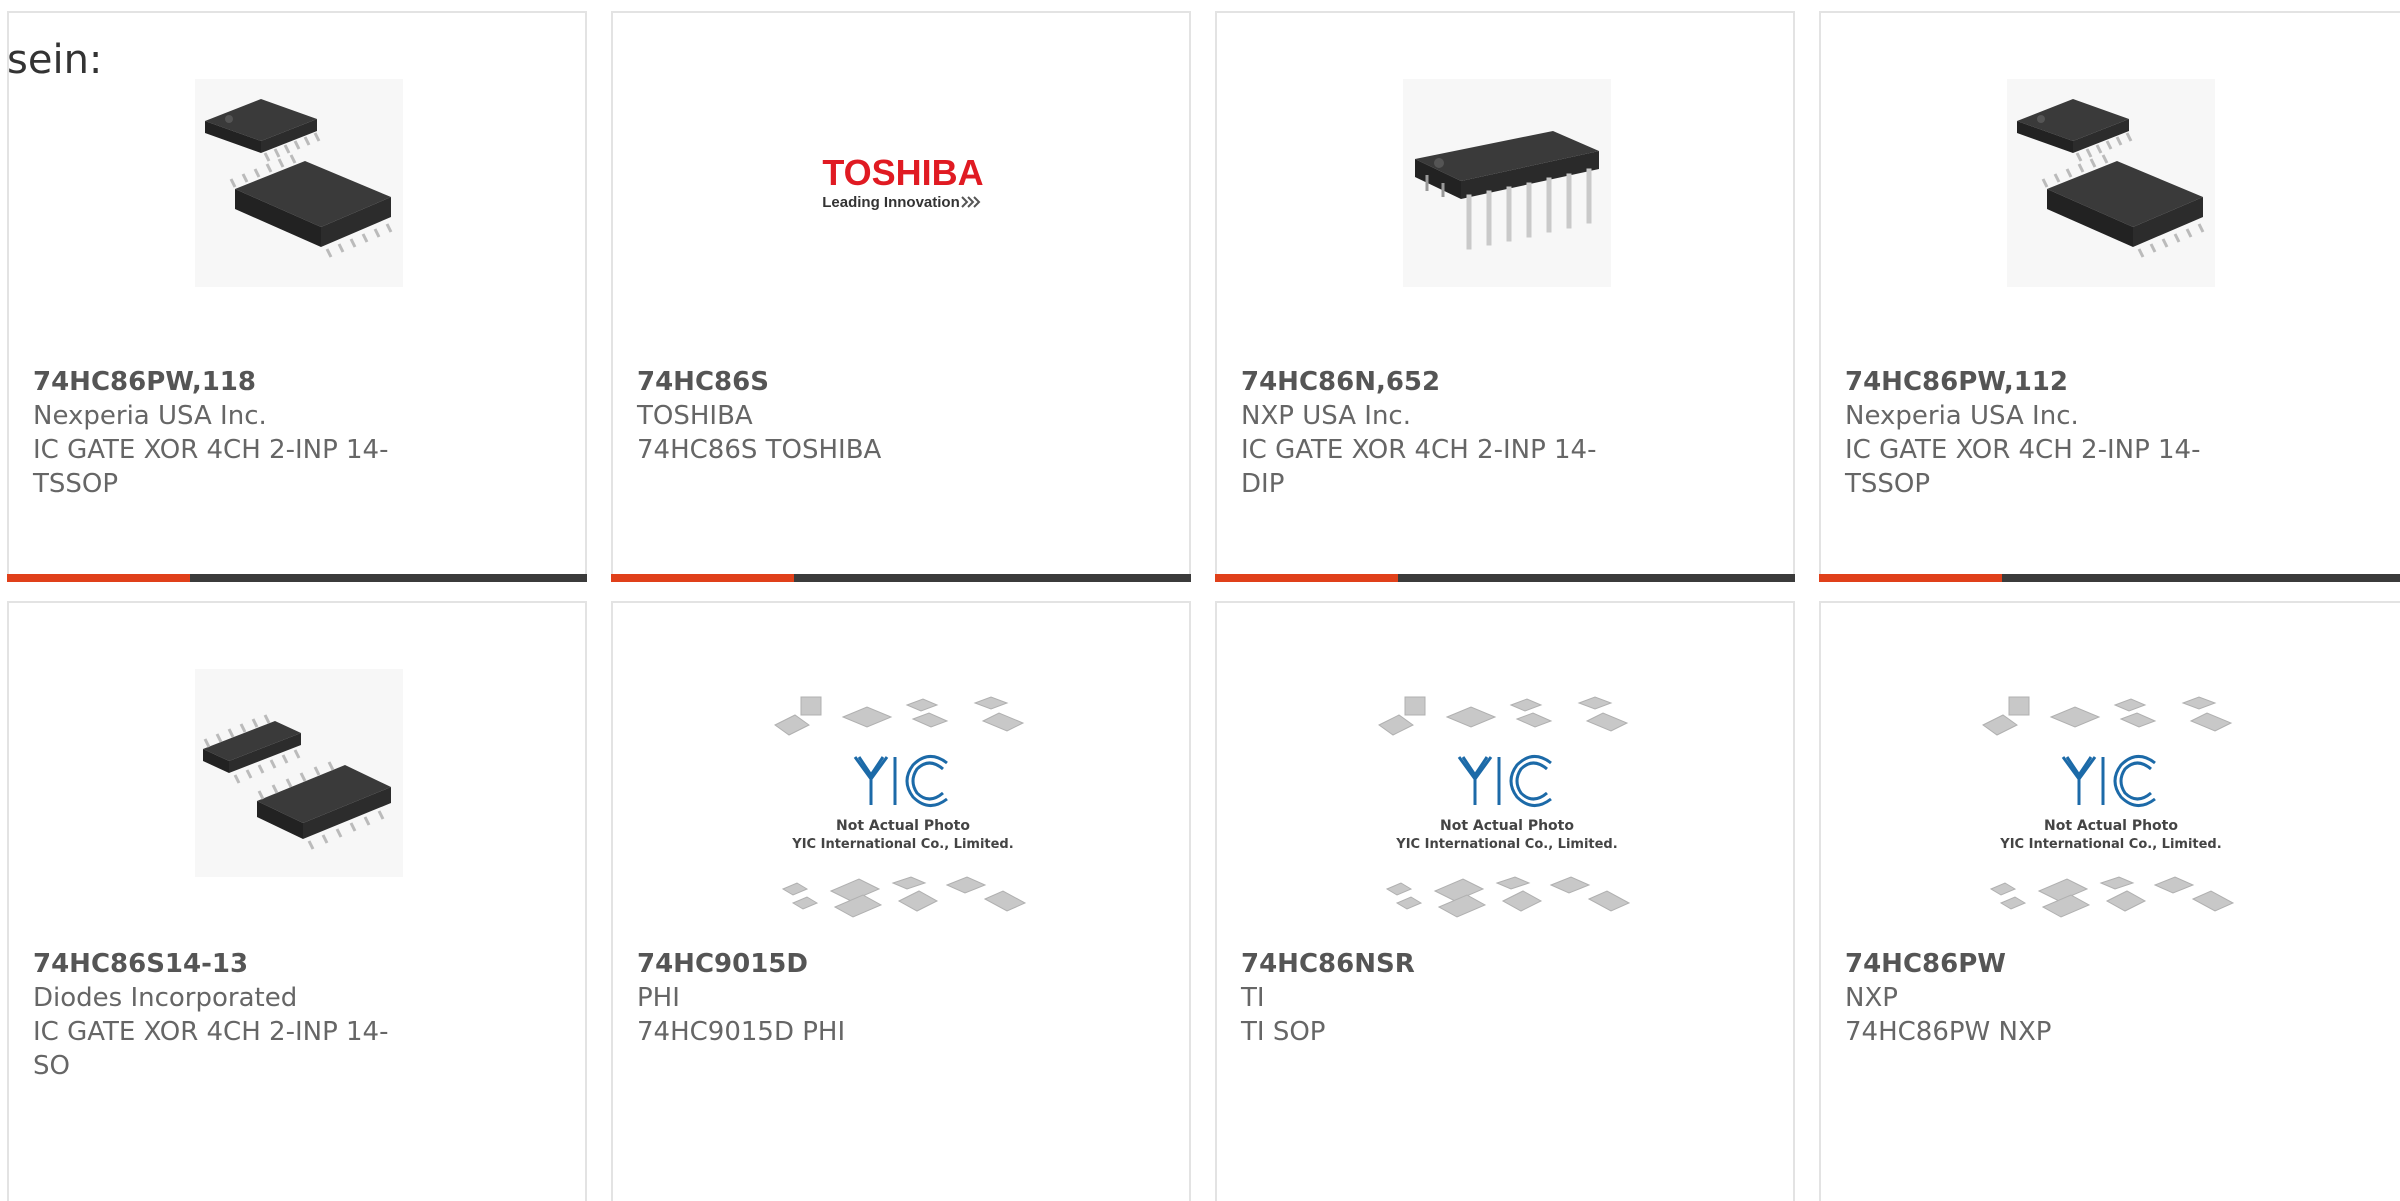 Image resolution: width=2400 pixels, height=1201 pixels. What do you see at coordinates (741, 1032) in the screenshot?
I see `description: 74HC9015D PHI` at bounding box center [741, 1032].